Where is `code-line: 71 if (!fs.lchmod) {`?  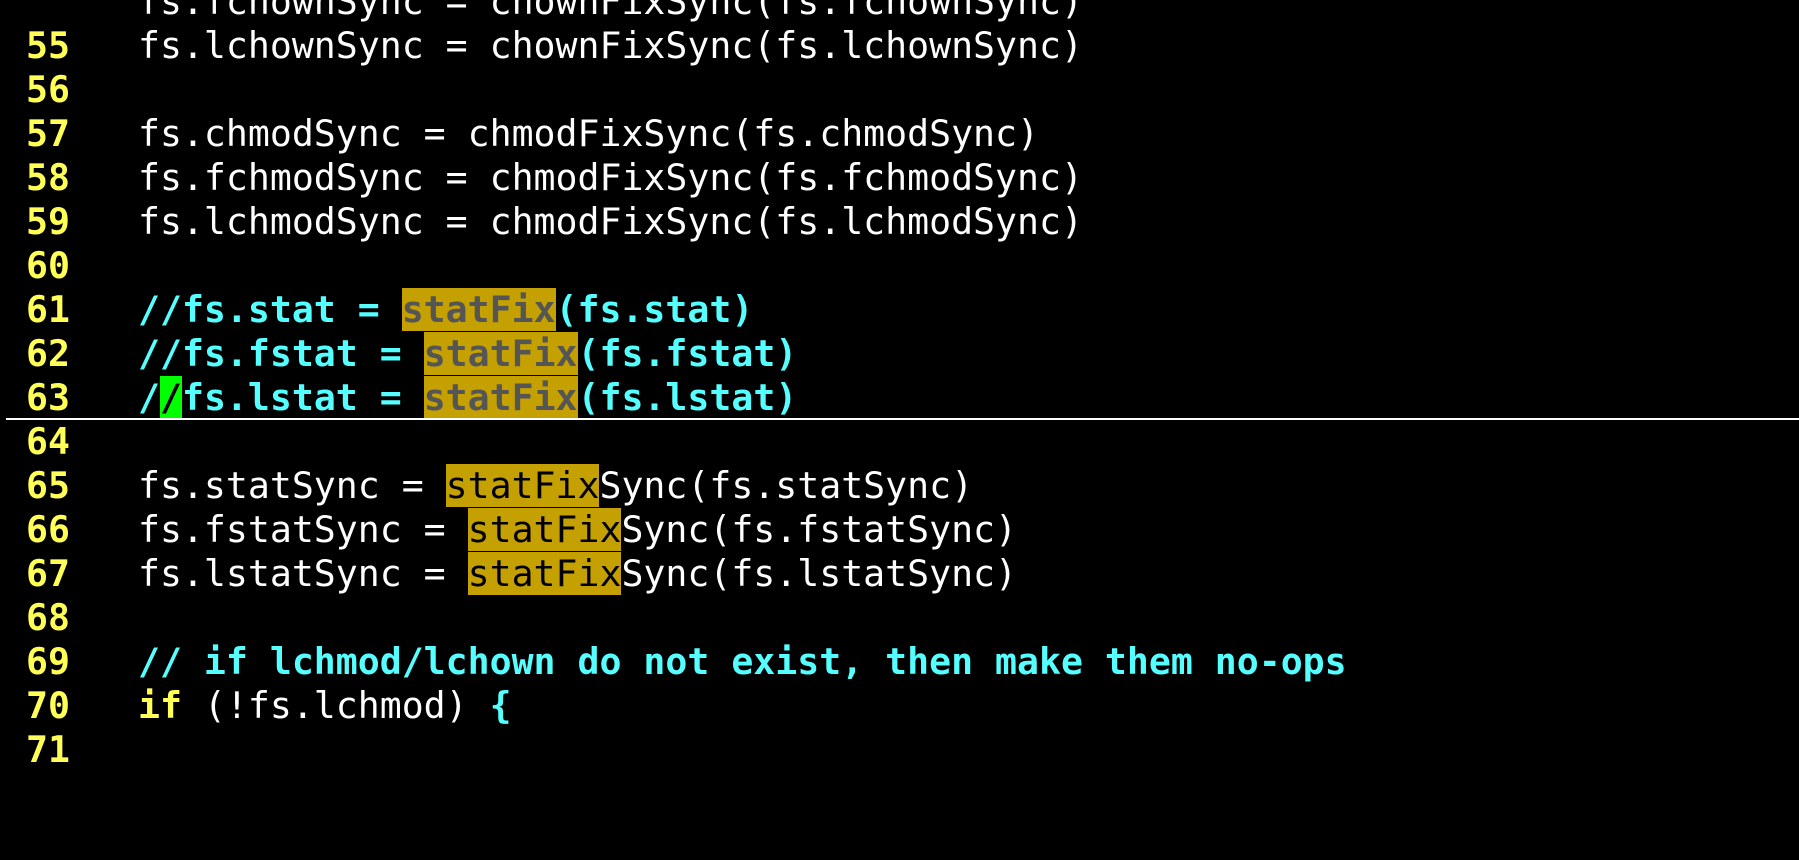 code-line: 71 if (!fs.lchmod) { is located at coordinates (899, 727).